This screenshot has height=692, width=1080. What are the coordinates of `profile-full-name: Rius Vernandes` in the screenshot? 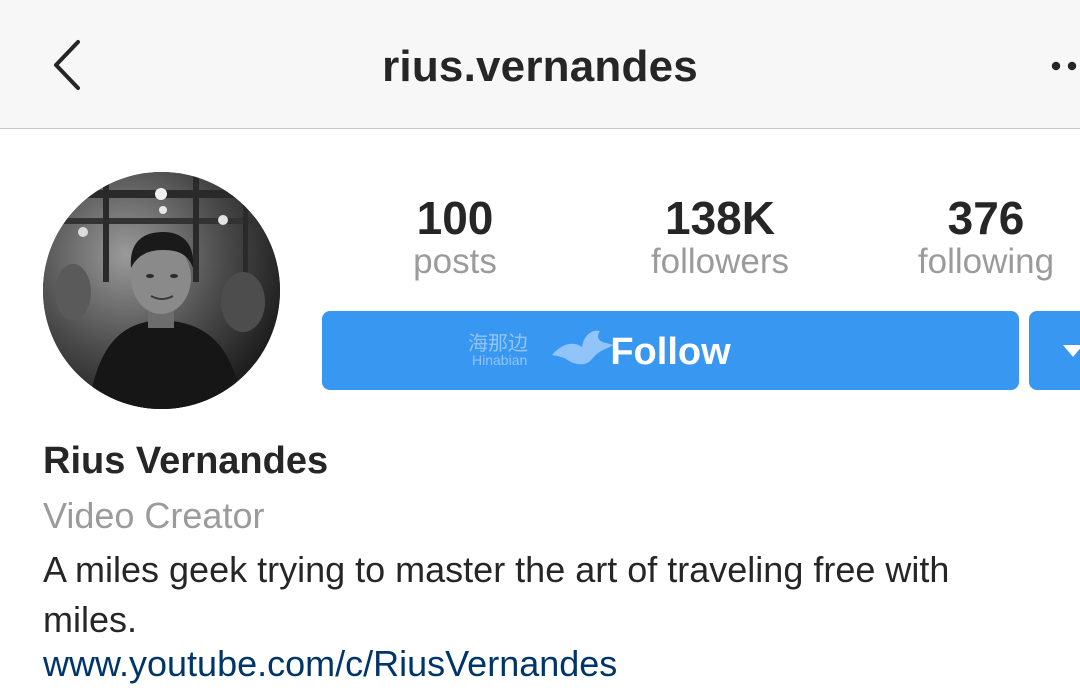 It's located at (186, 461).